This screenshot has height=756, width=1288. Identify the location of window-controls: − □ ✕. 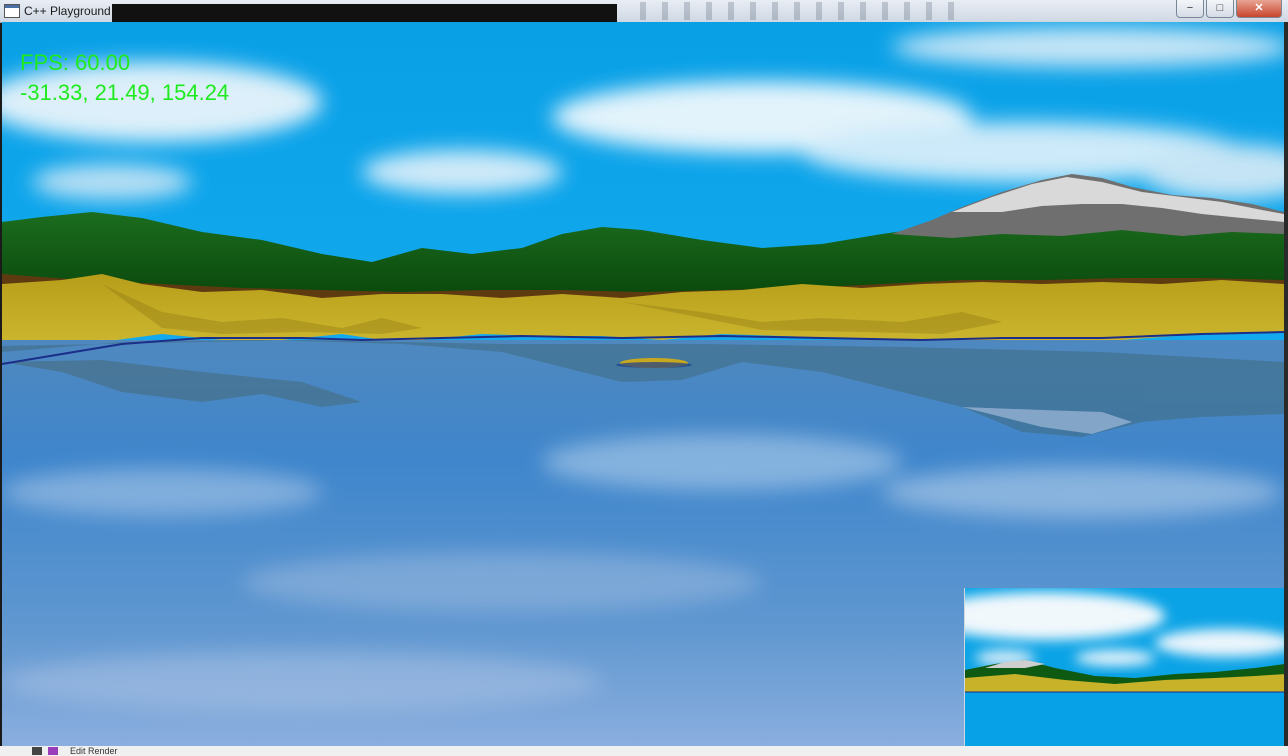
(1229, 9).